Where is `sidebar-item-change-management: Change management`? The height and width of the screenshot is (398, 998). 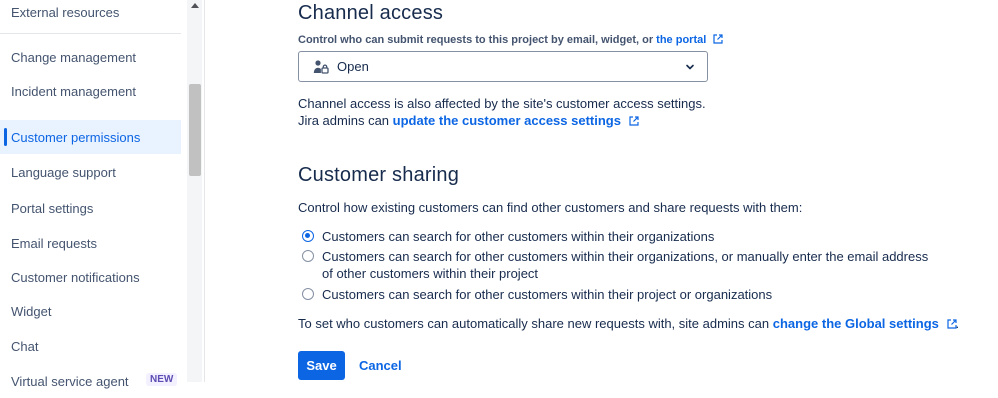
sidebar-item-change-management: Change management is located at coordinates (90, 57).